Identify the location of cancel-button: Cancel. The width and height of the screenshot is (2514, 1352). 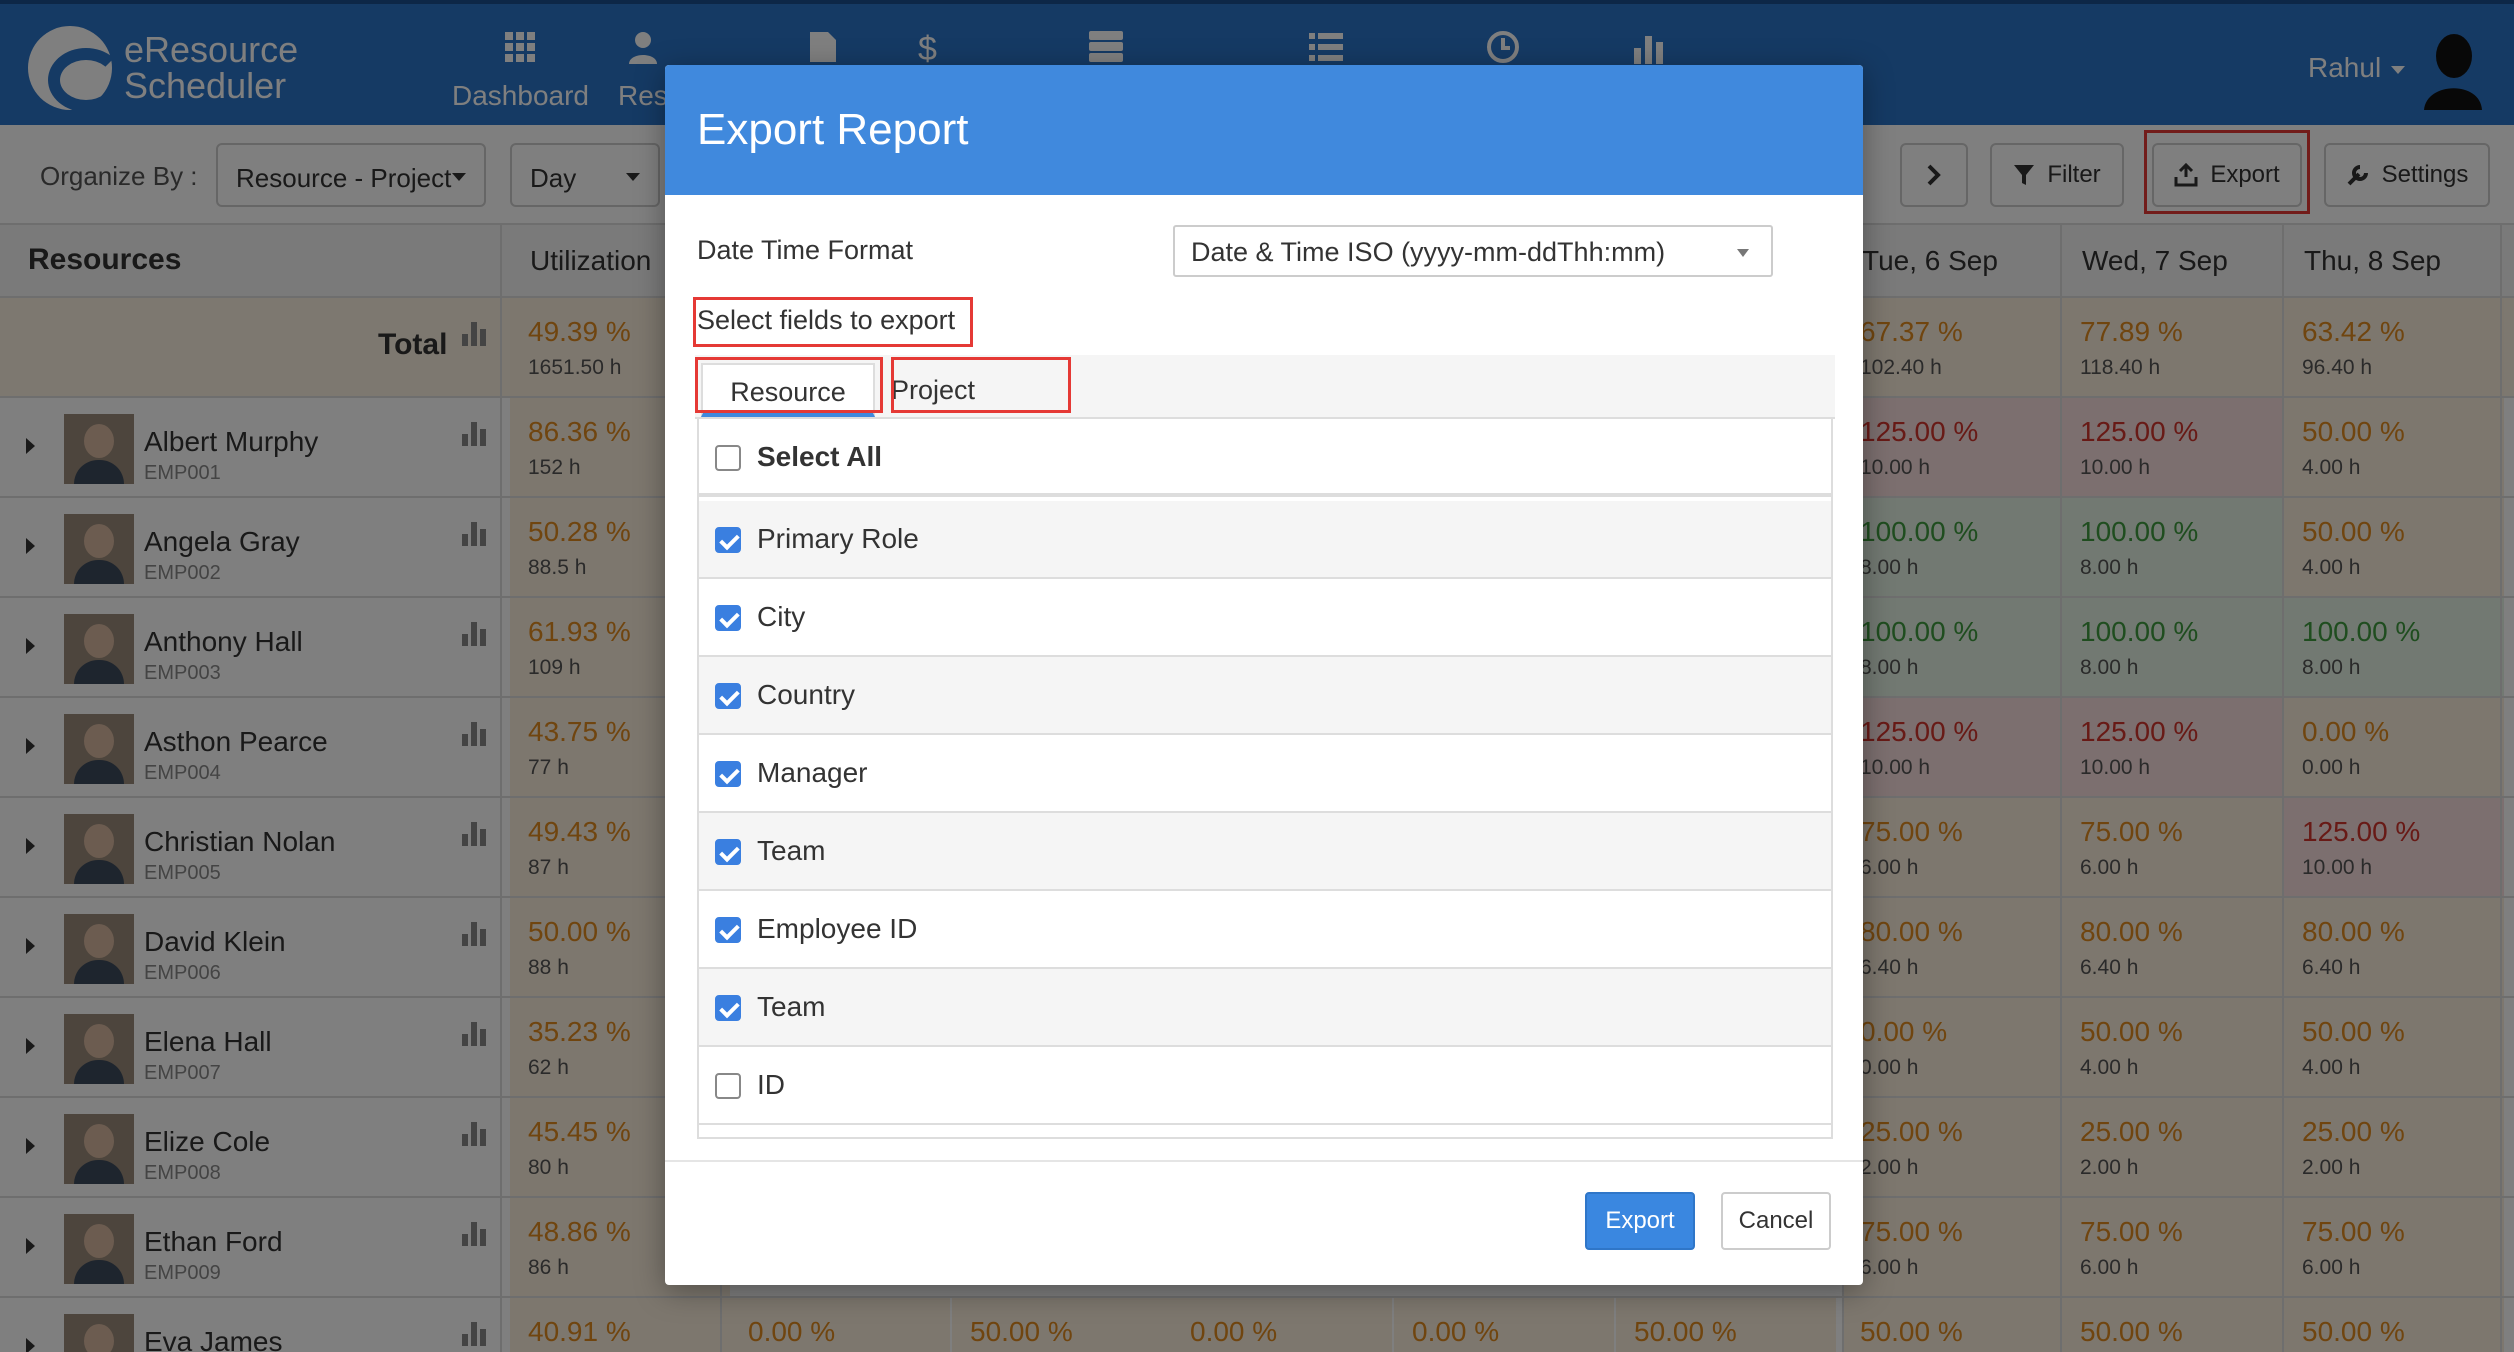
(1776, 1221).